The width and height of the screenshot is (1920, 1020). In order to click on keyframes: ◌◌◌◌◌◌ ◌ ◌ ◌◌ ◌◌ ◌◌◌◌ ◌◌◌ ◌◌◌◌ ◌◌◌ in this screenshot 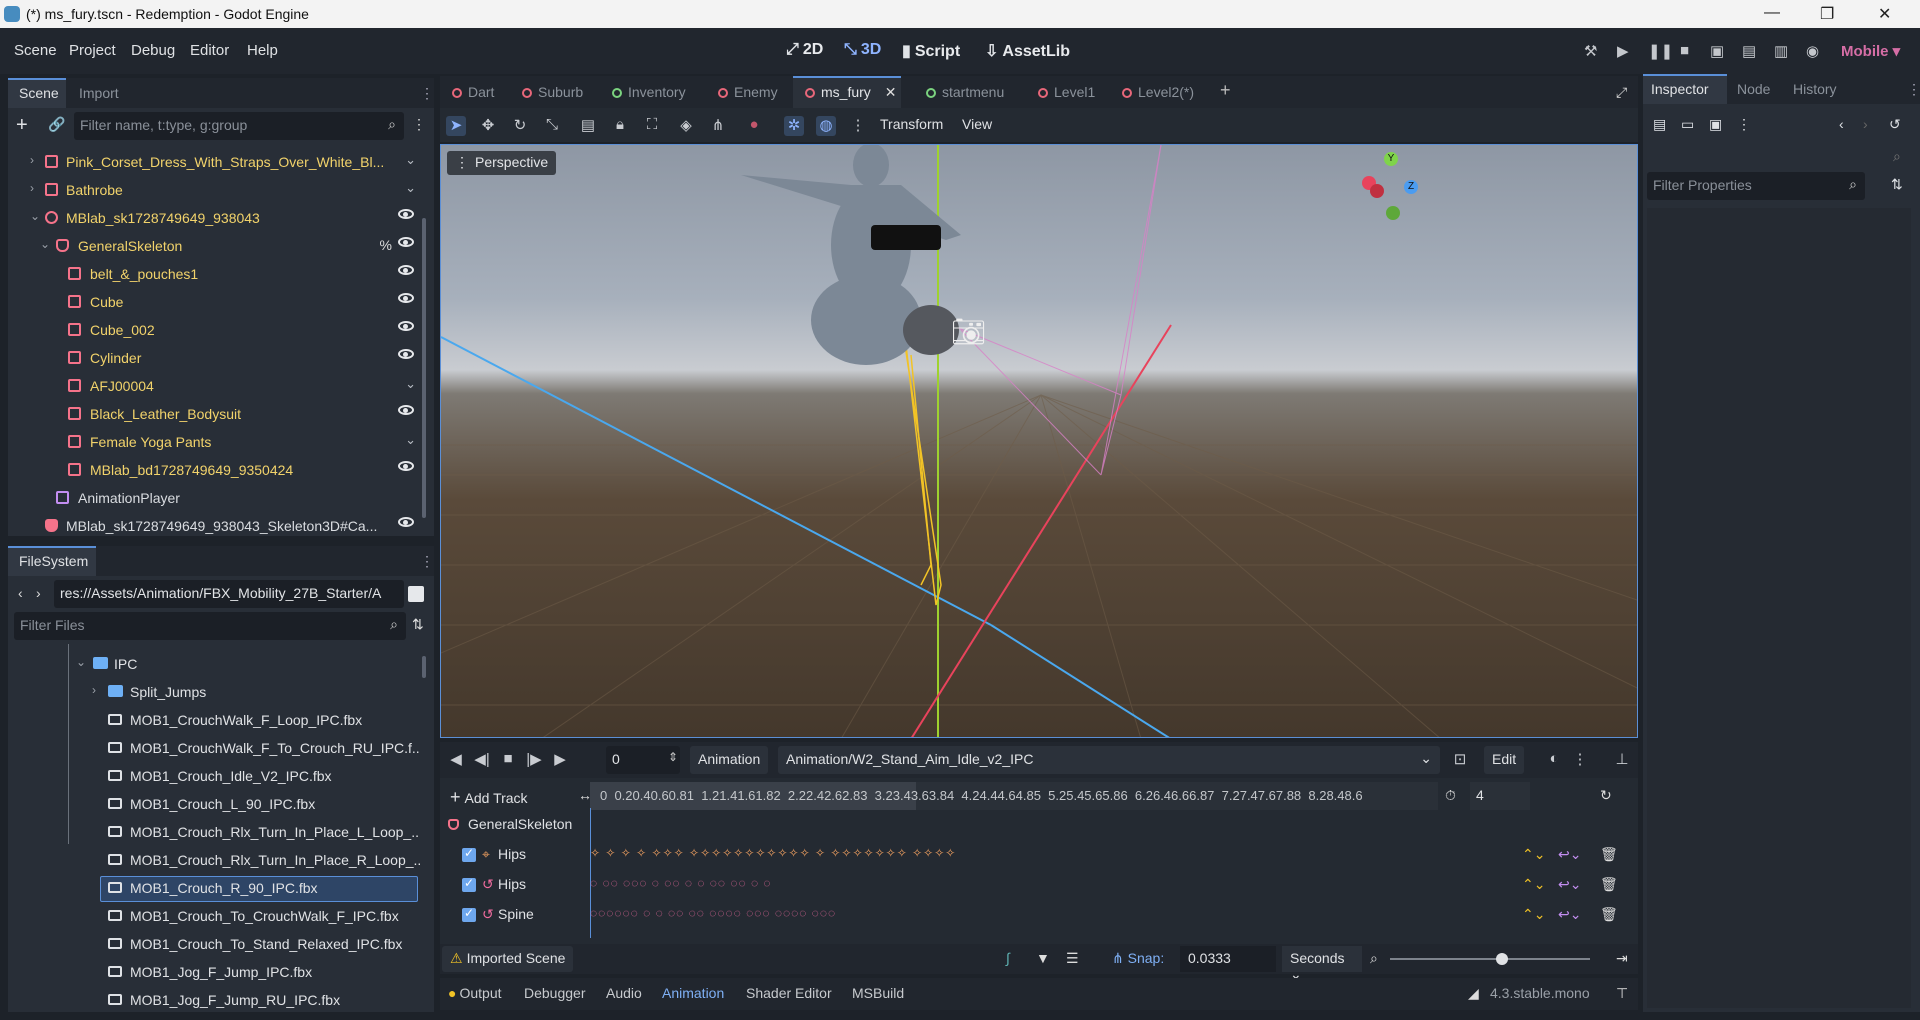, I will do `click(713, 913)`.